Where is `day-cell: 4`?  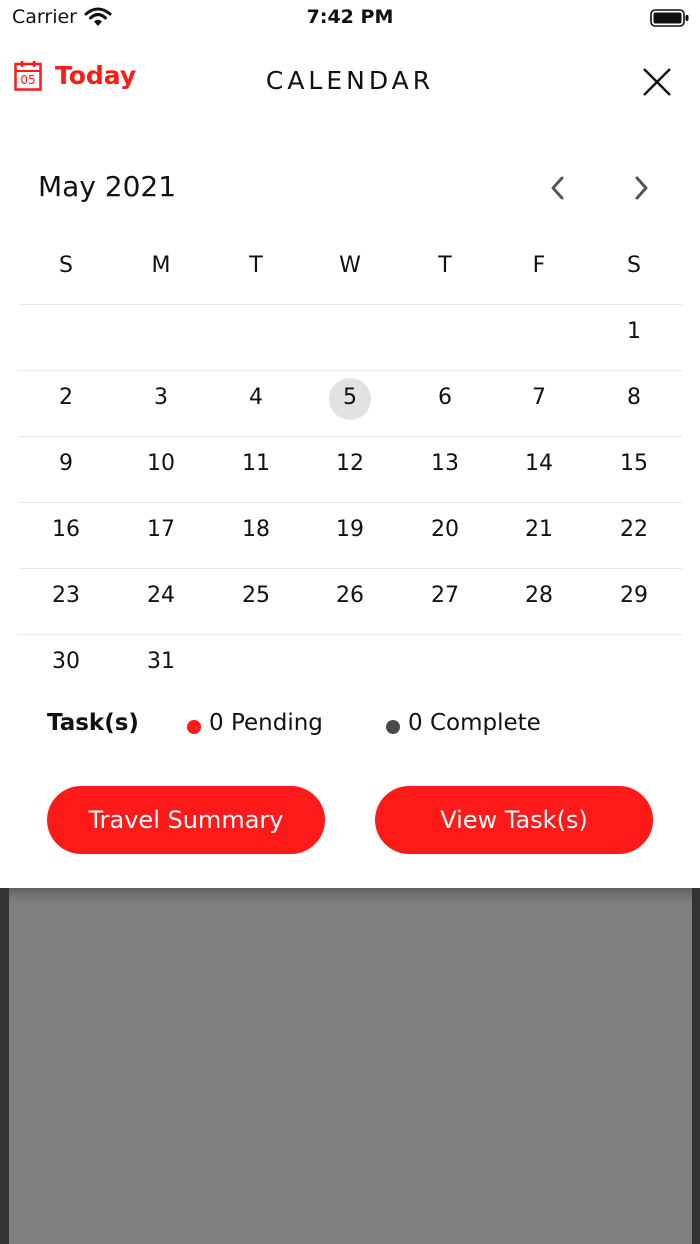 day-cell: 4 is located at coordinates (256, 397).